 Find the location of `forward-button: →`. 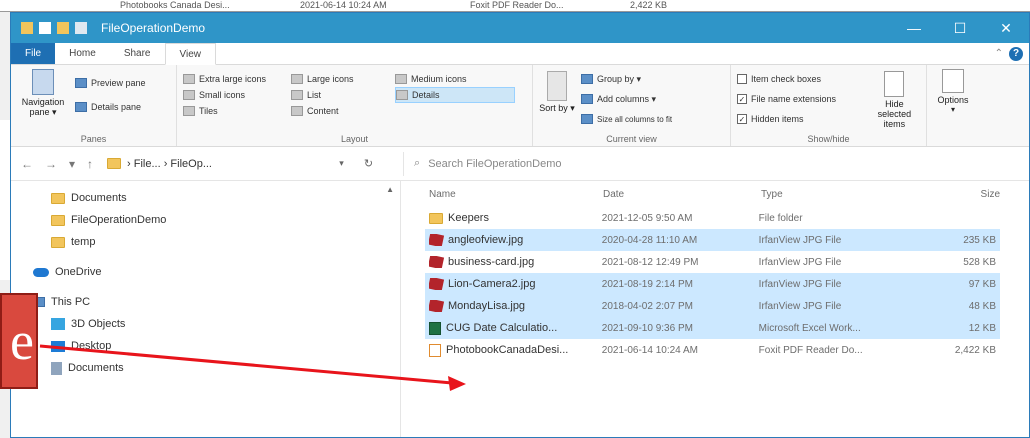

forward-button: → is located at coordinates (51, 164).